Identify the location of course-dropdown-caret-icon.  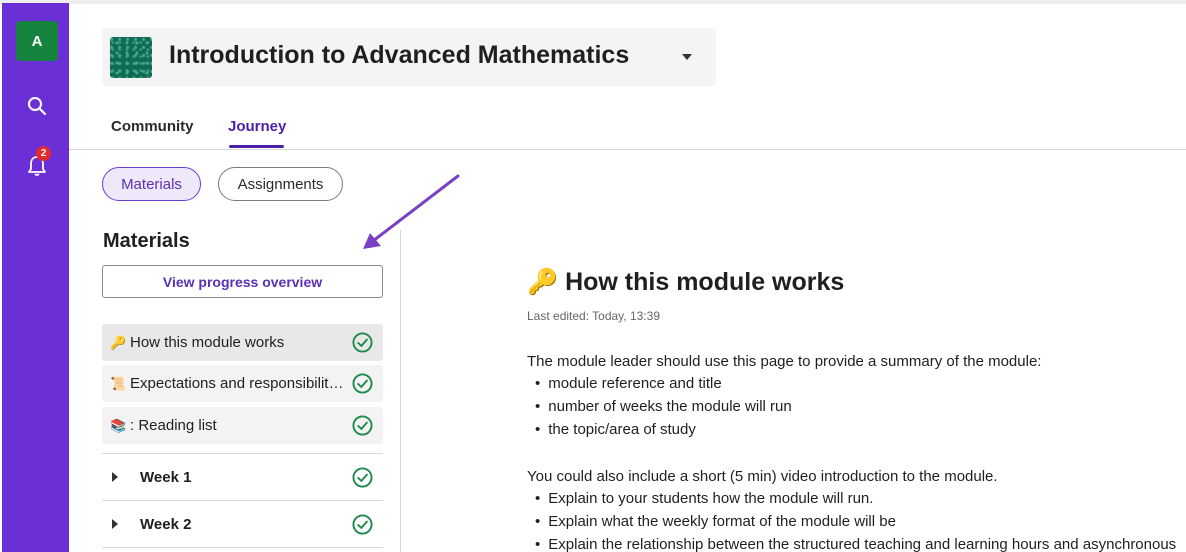
(687, 57).